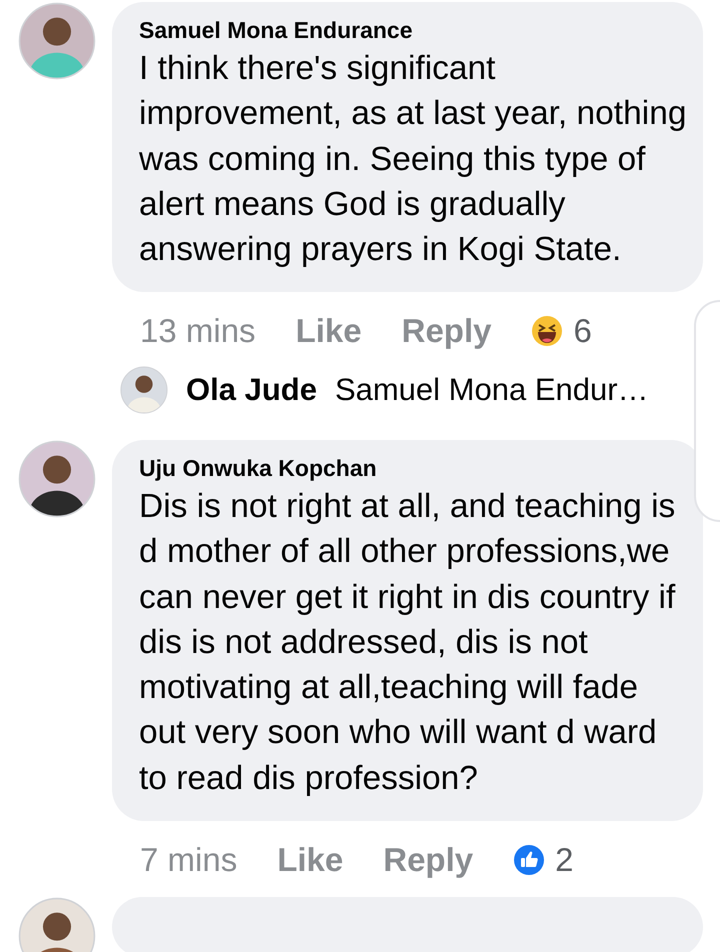 This screenshot has width=720, height=952. What do you see at coordinates (57, 924) in the screenshot?
I see `avatar-icon` at bounding box center [57, 924].